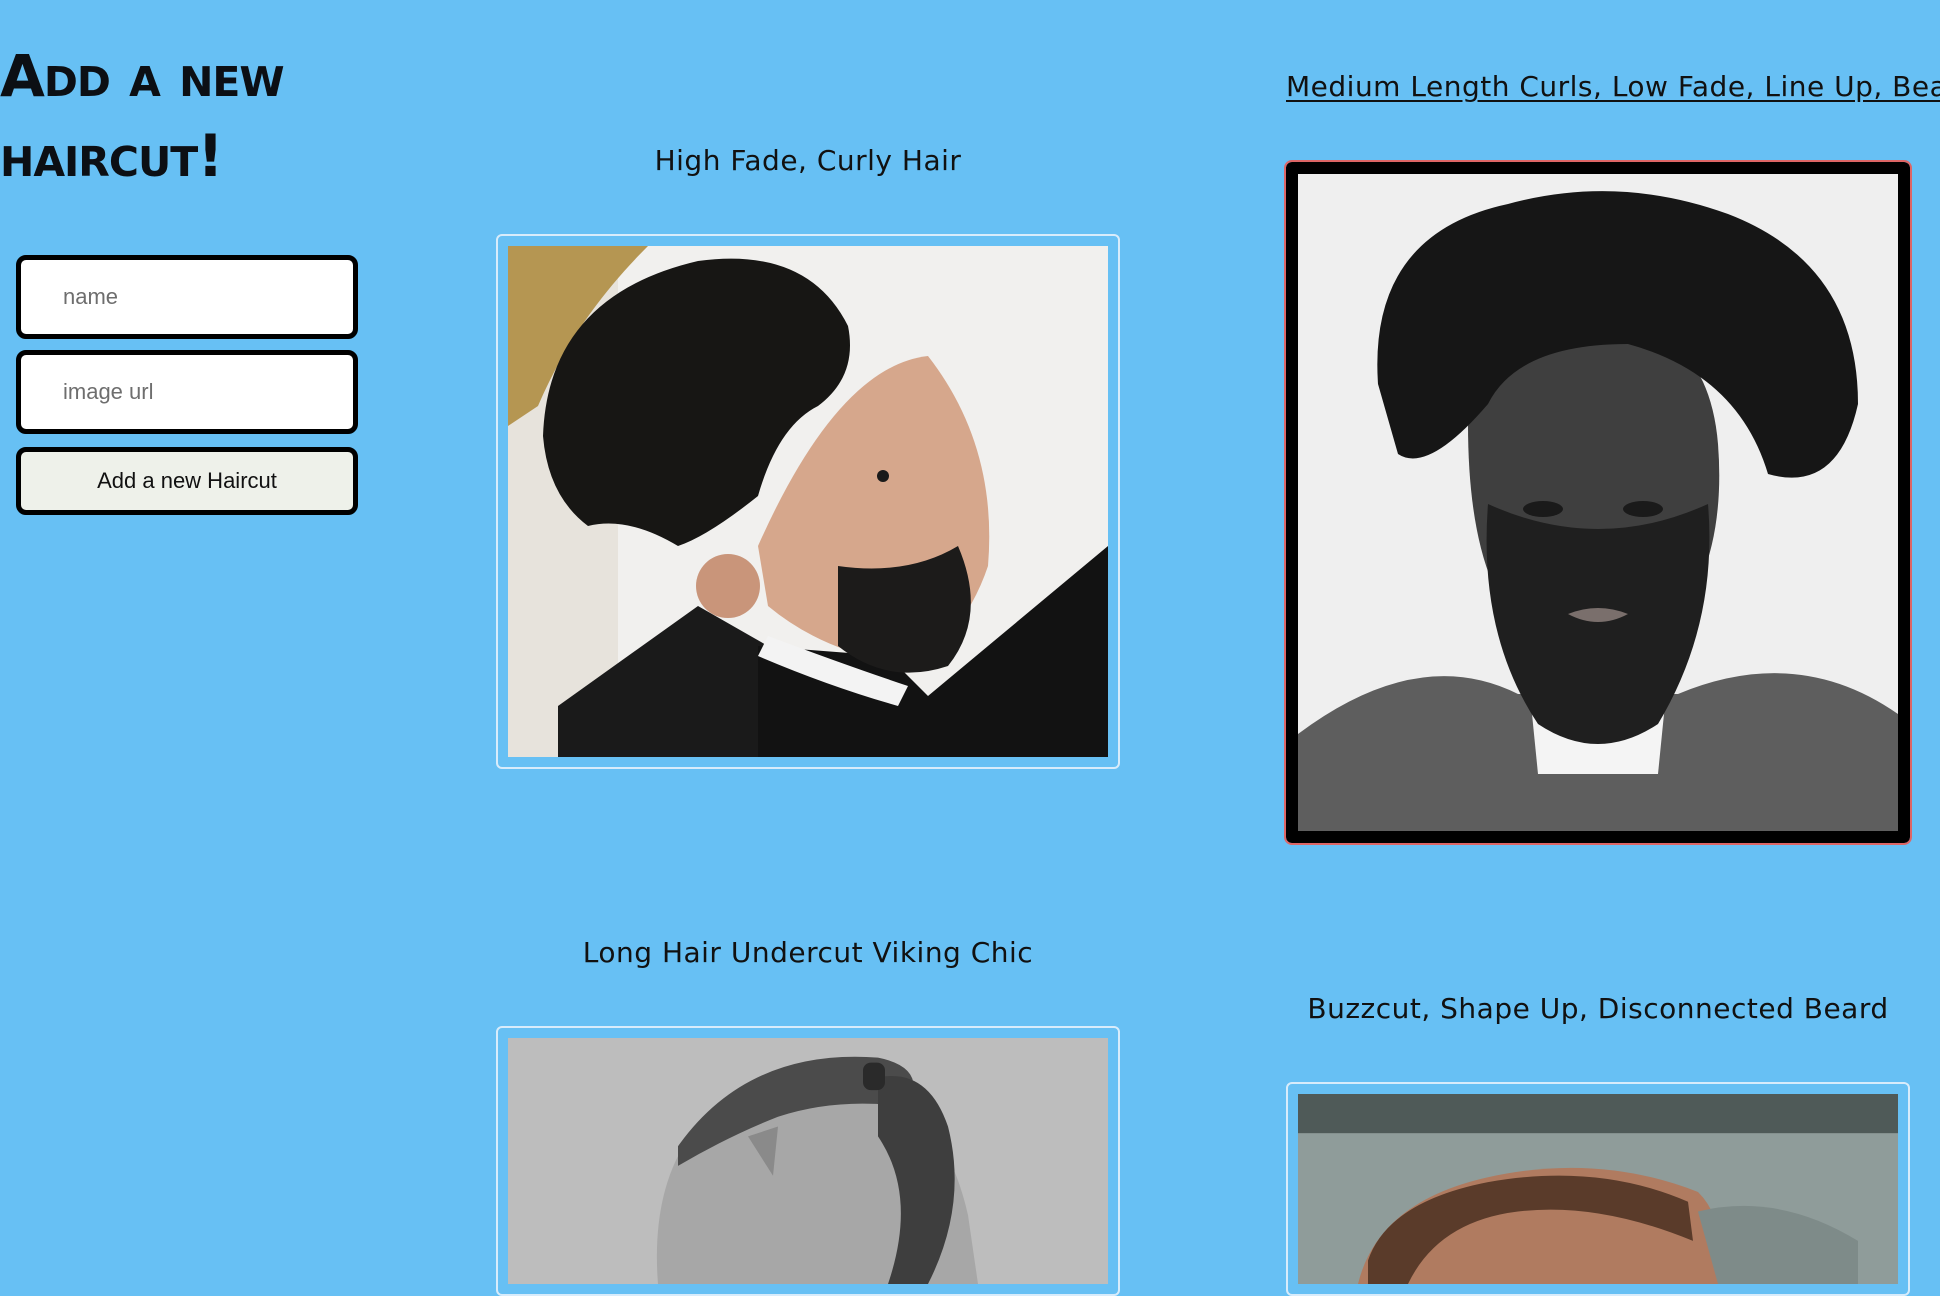  I want to click on haircut-card: Long Hair Undercut Viking Chic, so click(808, 1116).